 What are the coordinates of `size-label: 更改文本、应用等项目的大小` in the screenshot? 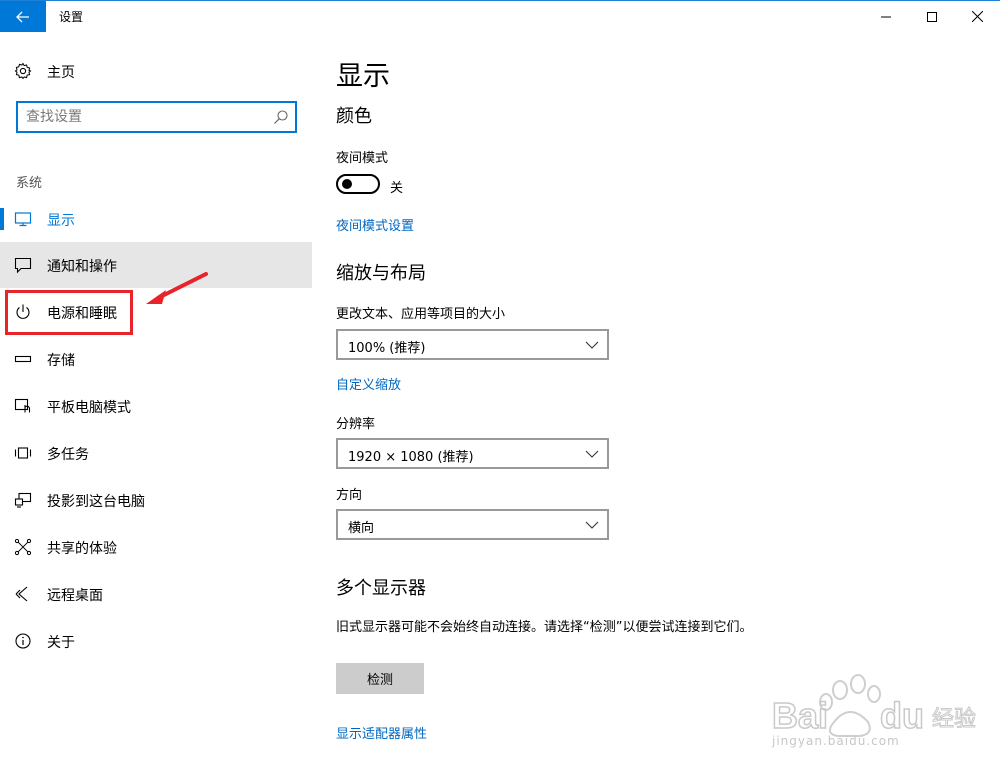 It's located at (421, 314).